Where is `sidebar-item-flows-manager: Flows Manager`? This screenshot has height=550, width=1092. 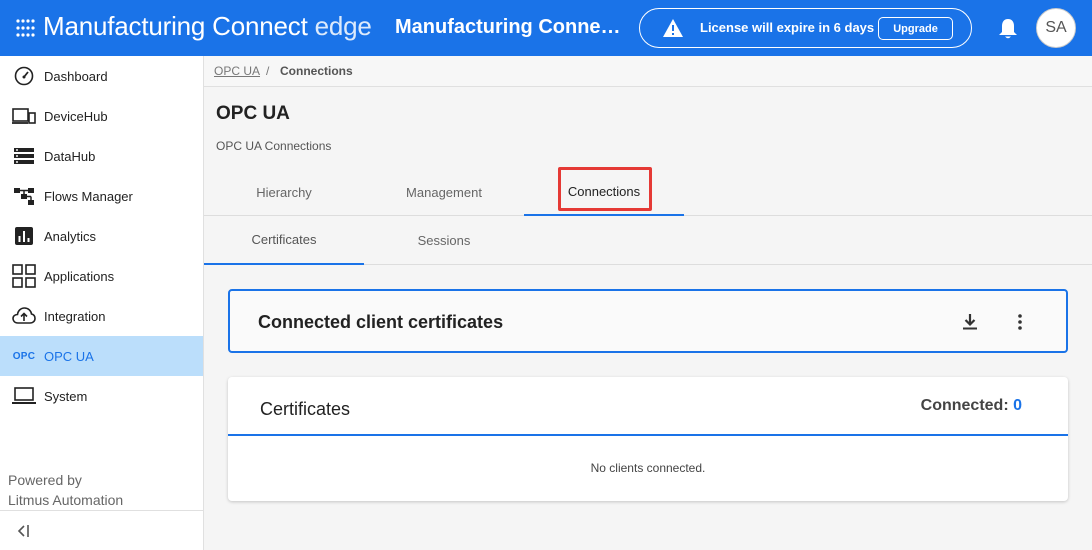 sidebar-item-flows-manager: Flows Manager is located at coordinates (101, 196).